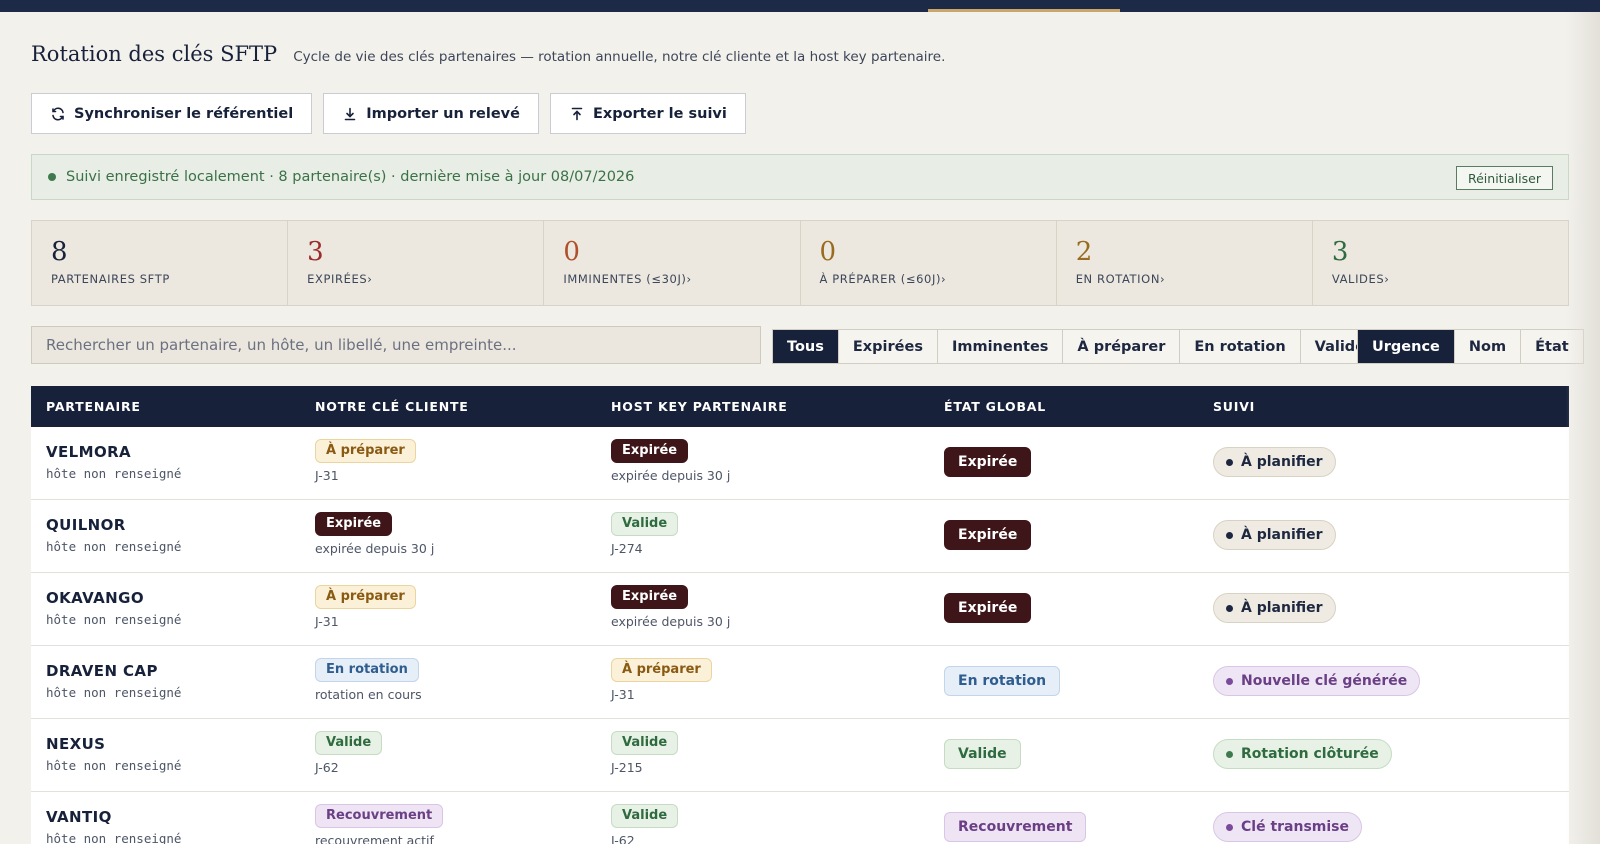 The image size is (1600, 844). What do you see at coordinates (365, 451) in the screenshot?
I see `client-key-status-badge: À préparer` at bounding box center [365, 451].